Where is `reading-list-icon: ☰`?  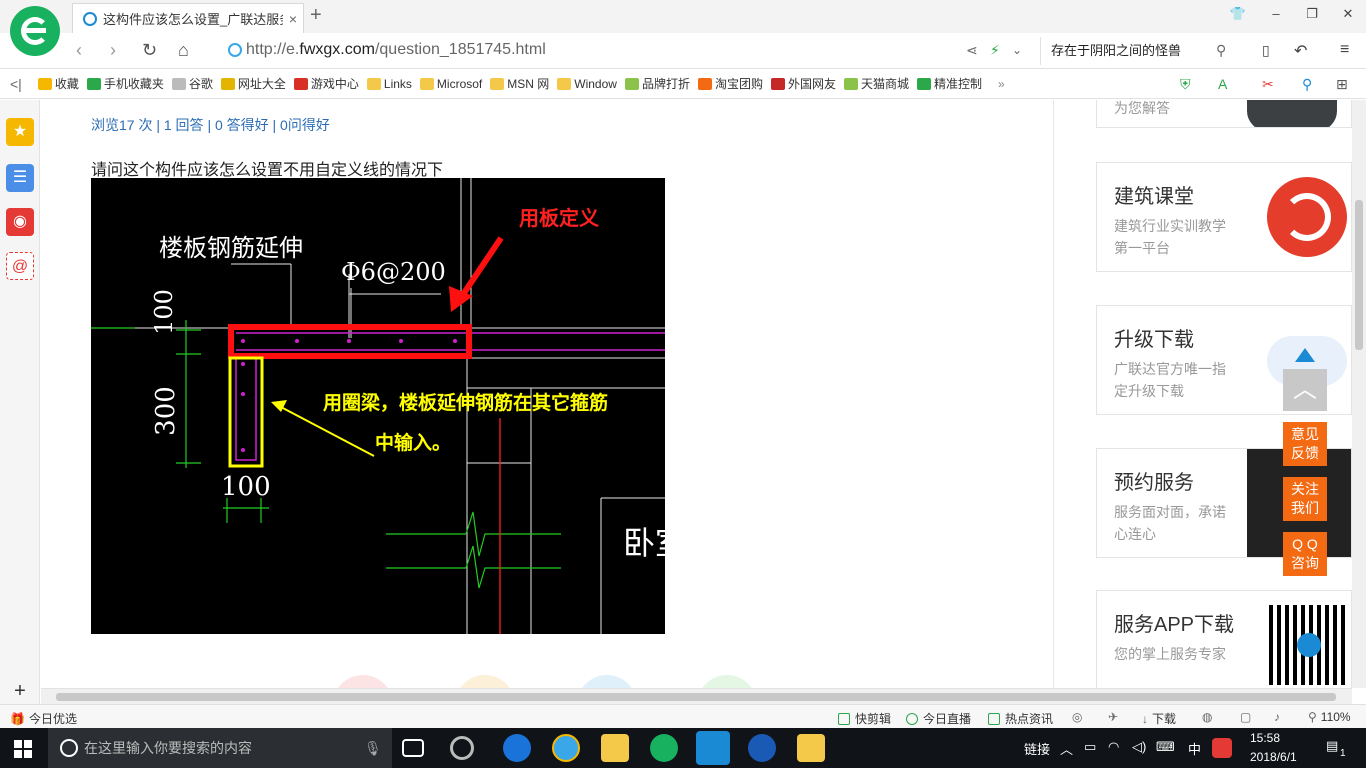 reading-list-icon: ☰ is located at coordinates (20, 178).